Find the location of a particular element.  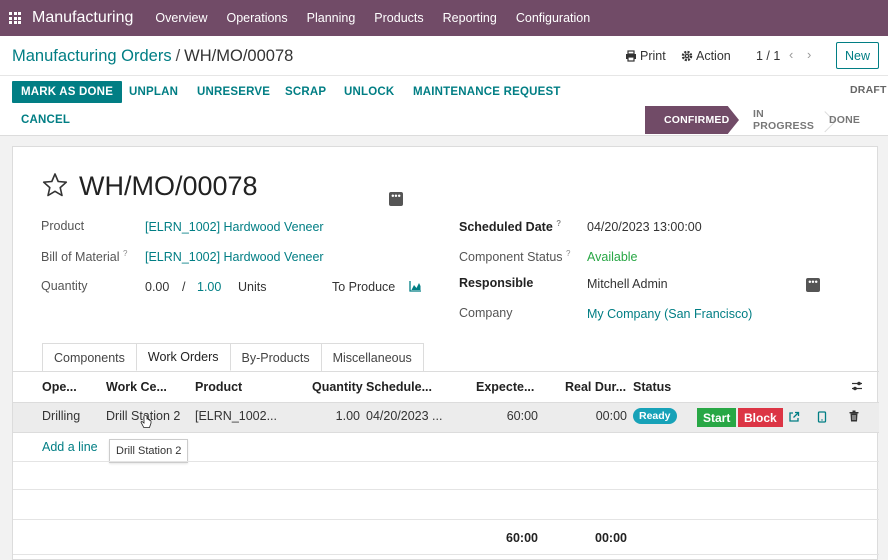

menu-planning: Planning is located at coordinates (331, 18).